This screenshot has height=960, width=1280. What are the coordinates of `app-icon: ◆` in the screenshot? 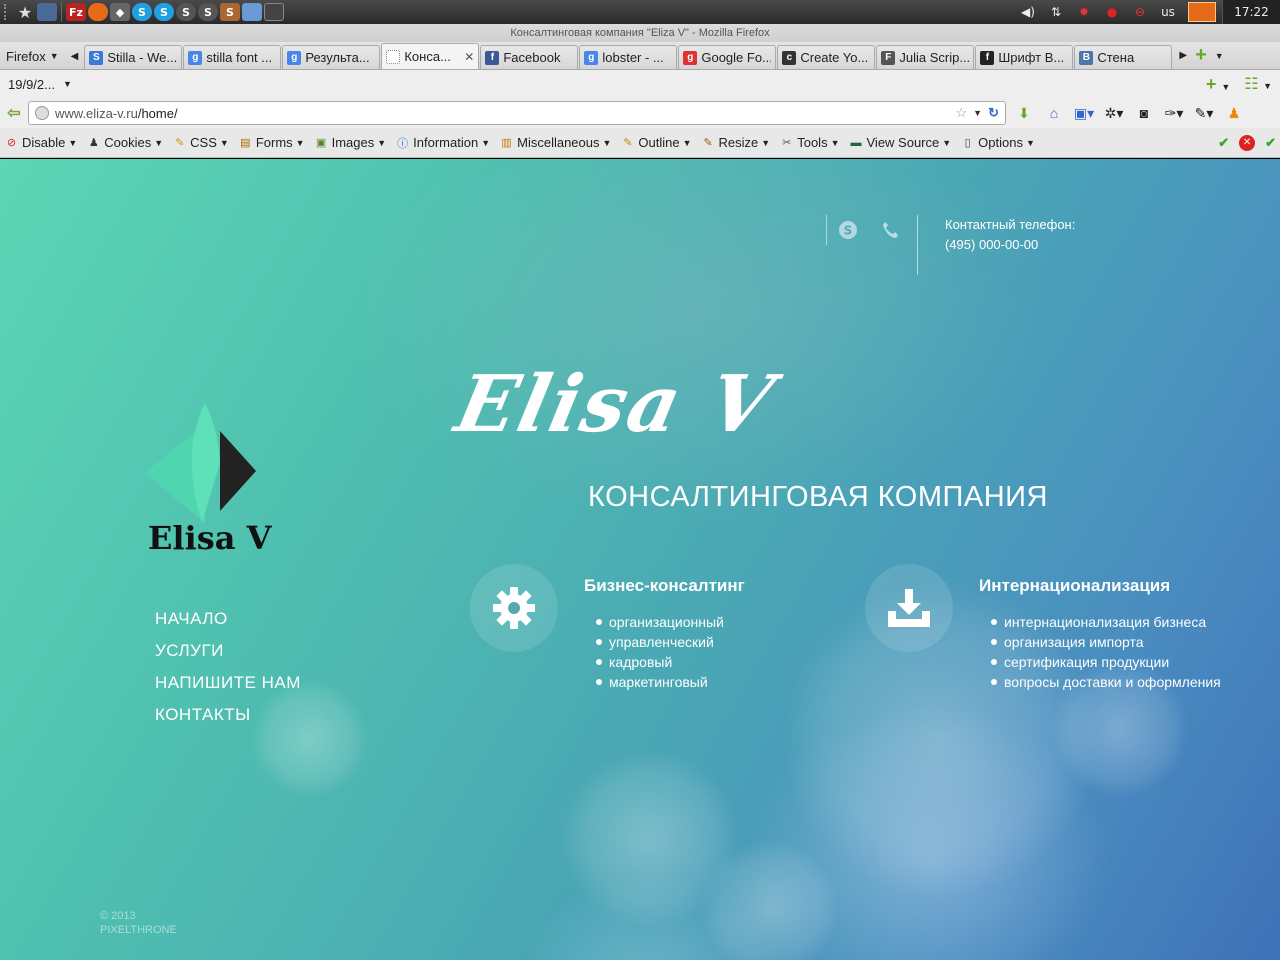 It's located at (120, 12).